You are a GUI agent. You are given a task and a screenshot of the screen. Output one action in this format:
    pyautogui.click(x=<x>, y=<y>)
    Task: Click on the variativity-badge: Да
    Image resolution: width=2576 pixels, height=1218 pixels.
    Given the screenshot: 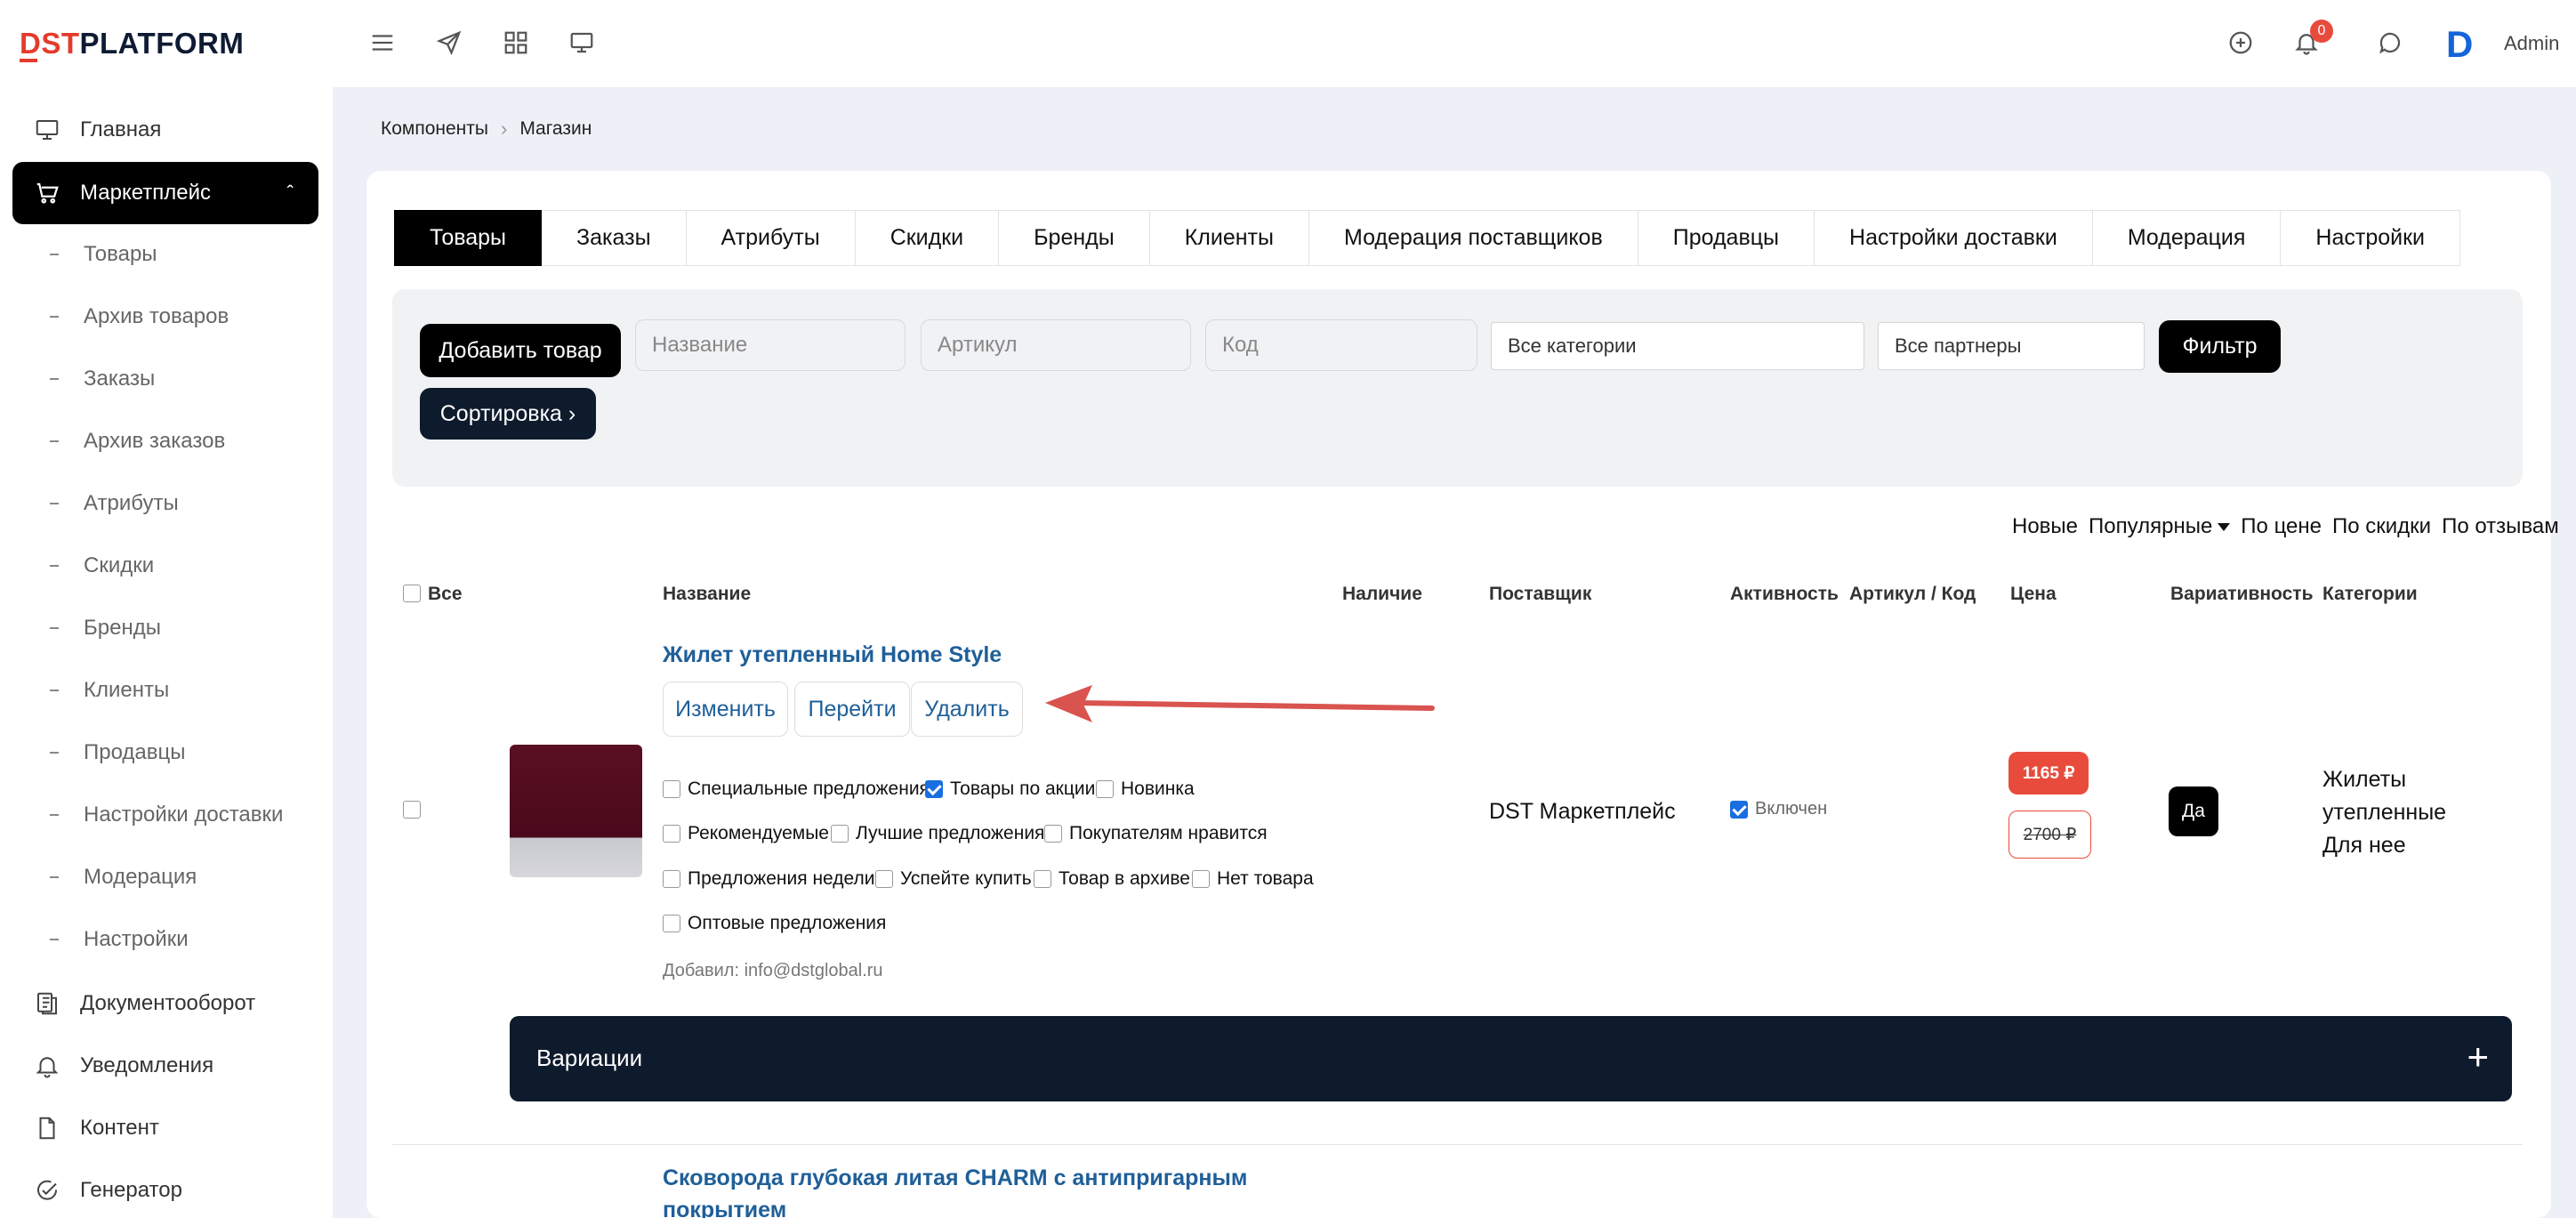 What is the action you would take?
    pyautogui.click(x=2193, y=811)
    